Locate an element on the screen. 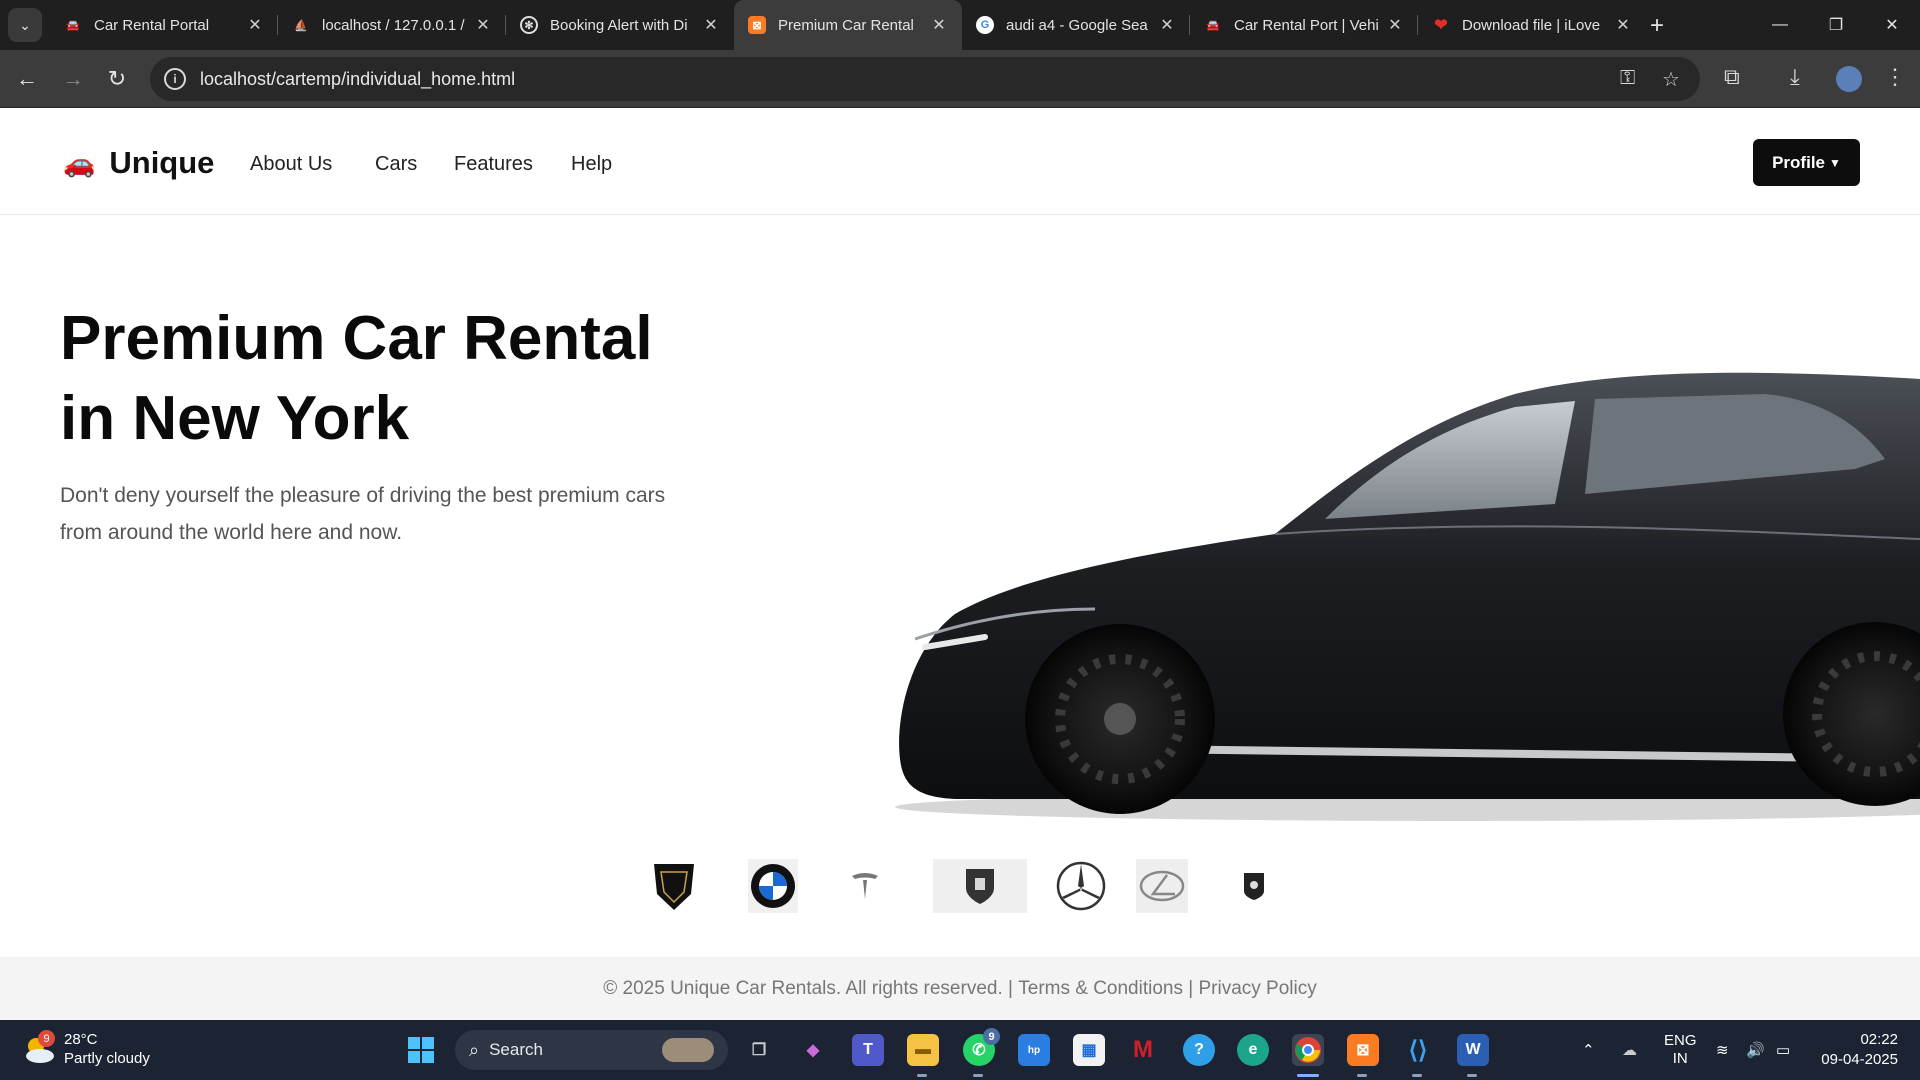  profile-label: Profile is located at coordinates (1798, 162).